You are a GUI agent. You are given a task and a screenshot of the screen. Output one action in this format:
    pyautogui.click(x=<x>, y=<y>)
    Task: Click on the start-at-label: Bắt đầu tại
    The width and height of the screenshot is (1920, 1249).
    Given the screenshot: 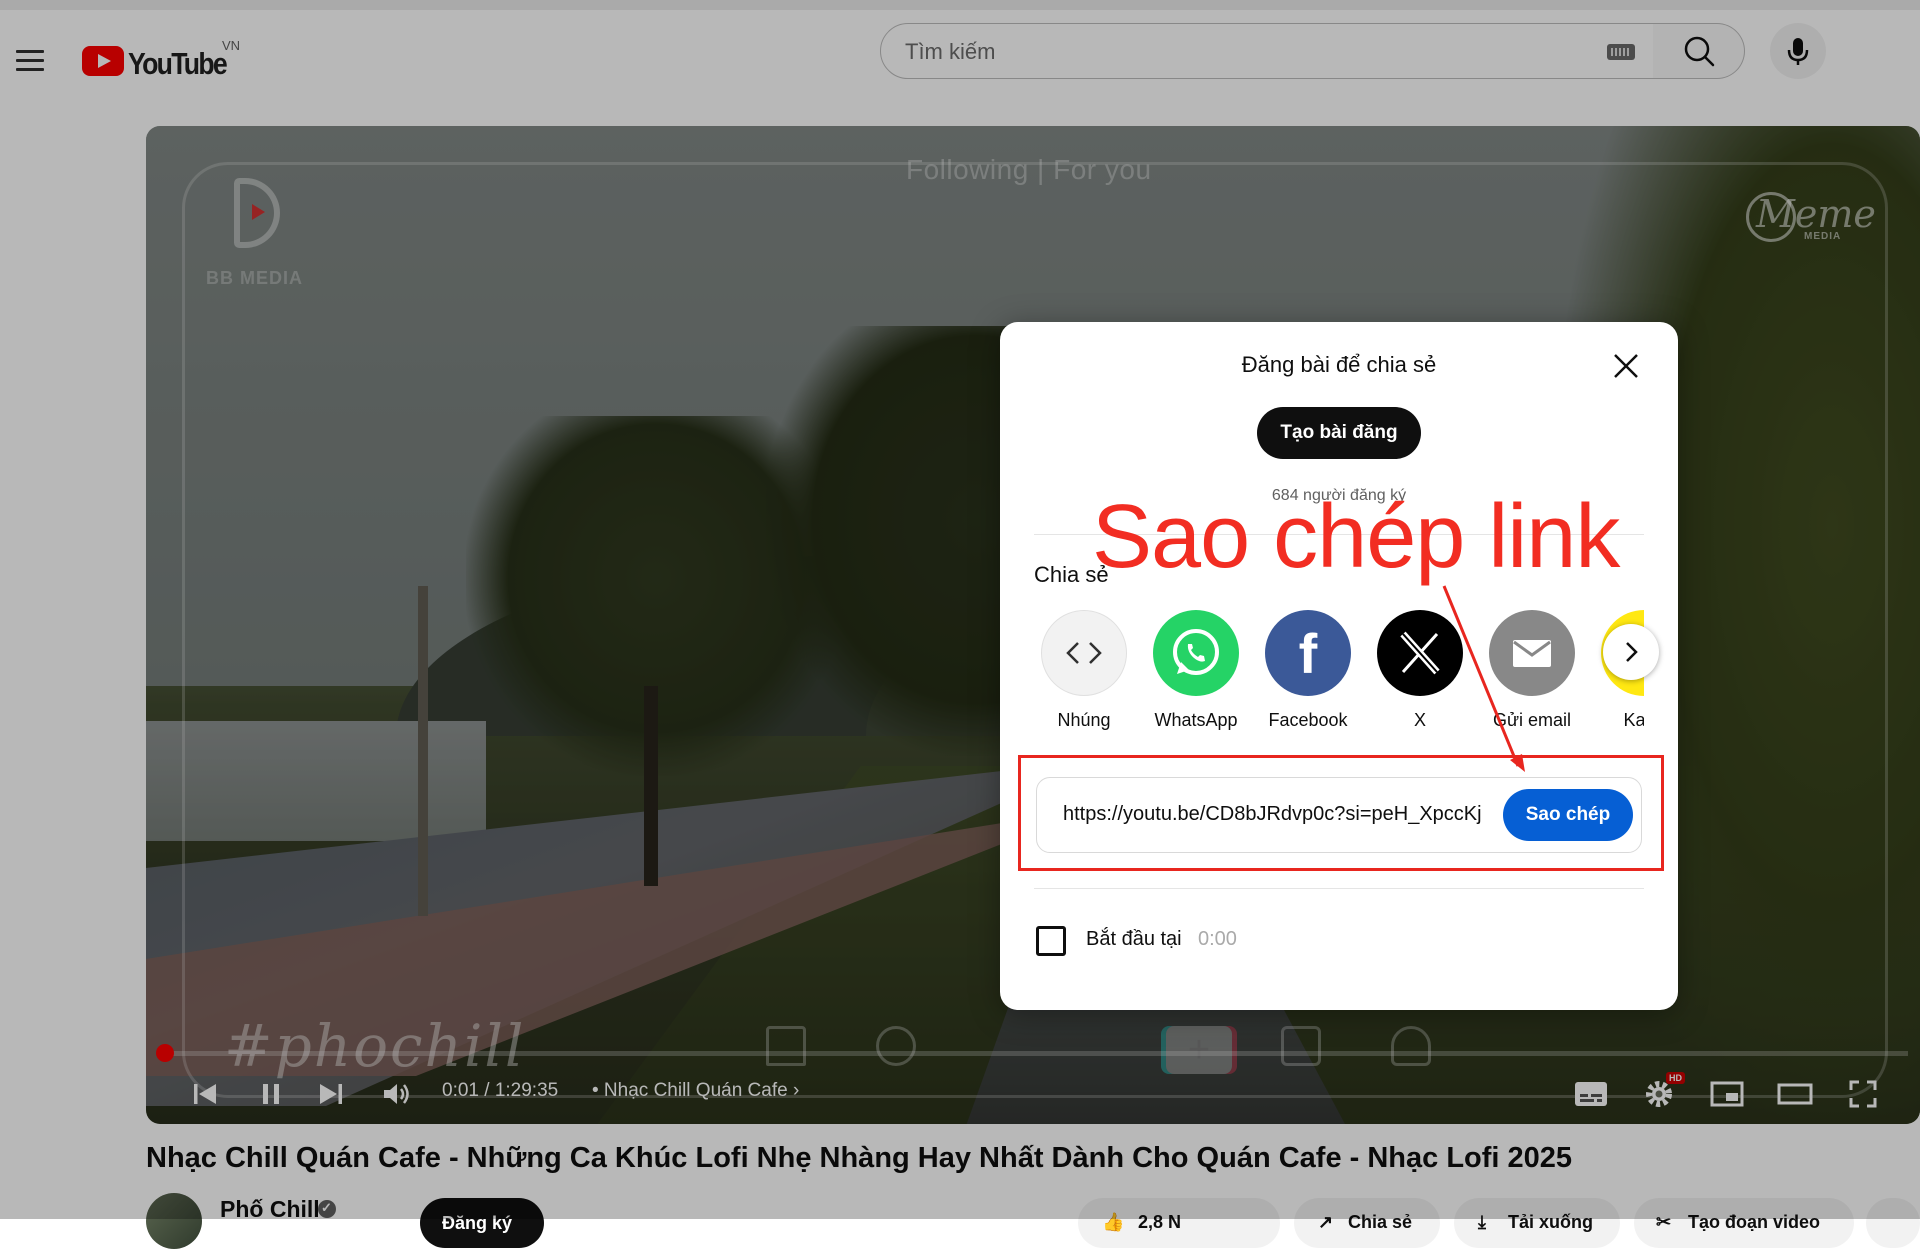 What is the action you would take?
    pyautogui.click(x=1134, y=939)
    